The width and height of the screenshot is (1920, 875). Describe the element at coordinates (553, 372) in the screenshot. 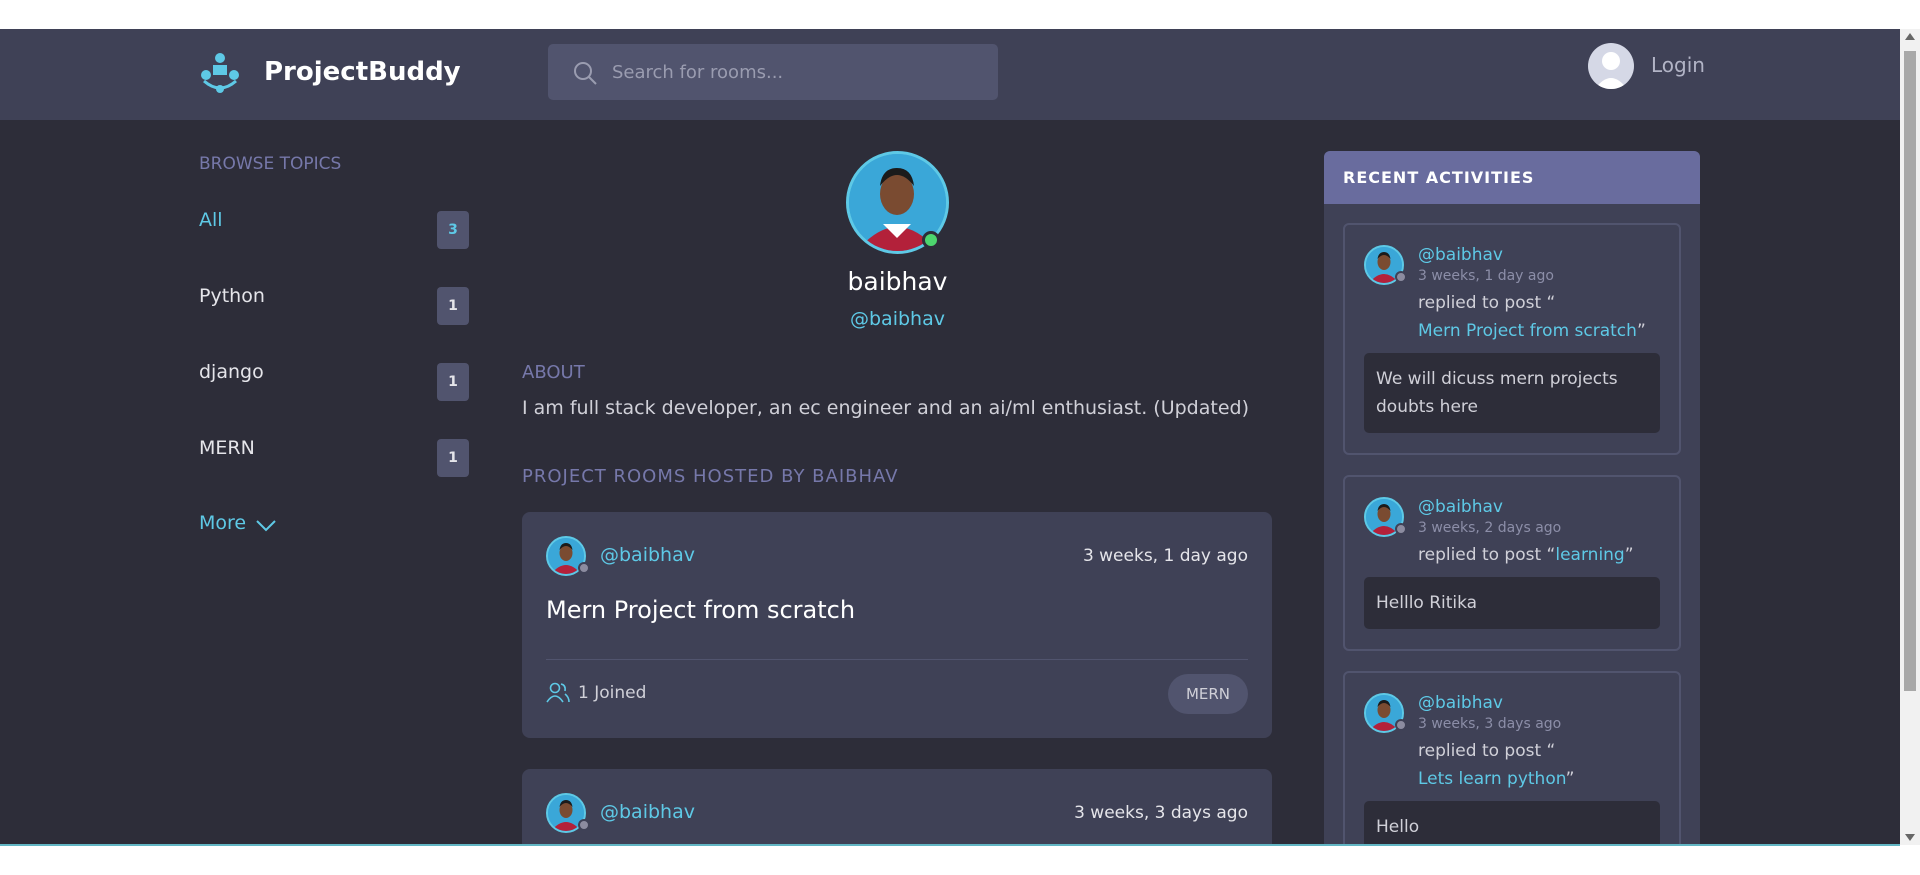

I see `about-heading: ABOUT` at that location.